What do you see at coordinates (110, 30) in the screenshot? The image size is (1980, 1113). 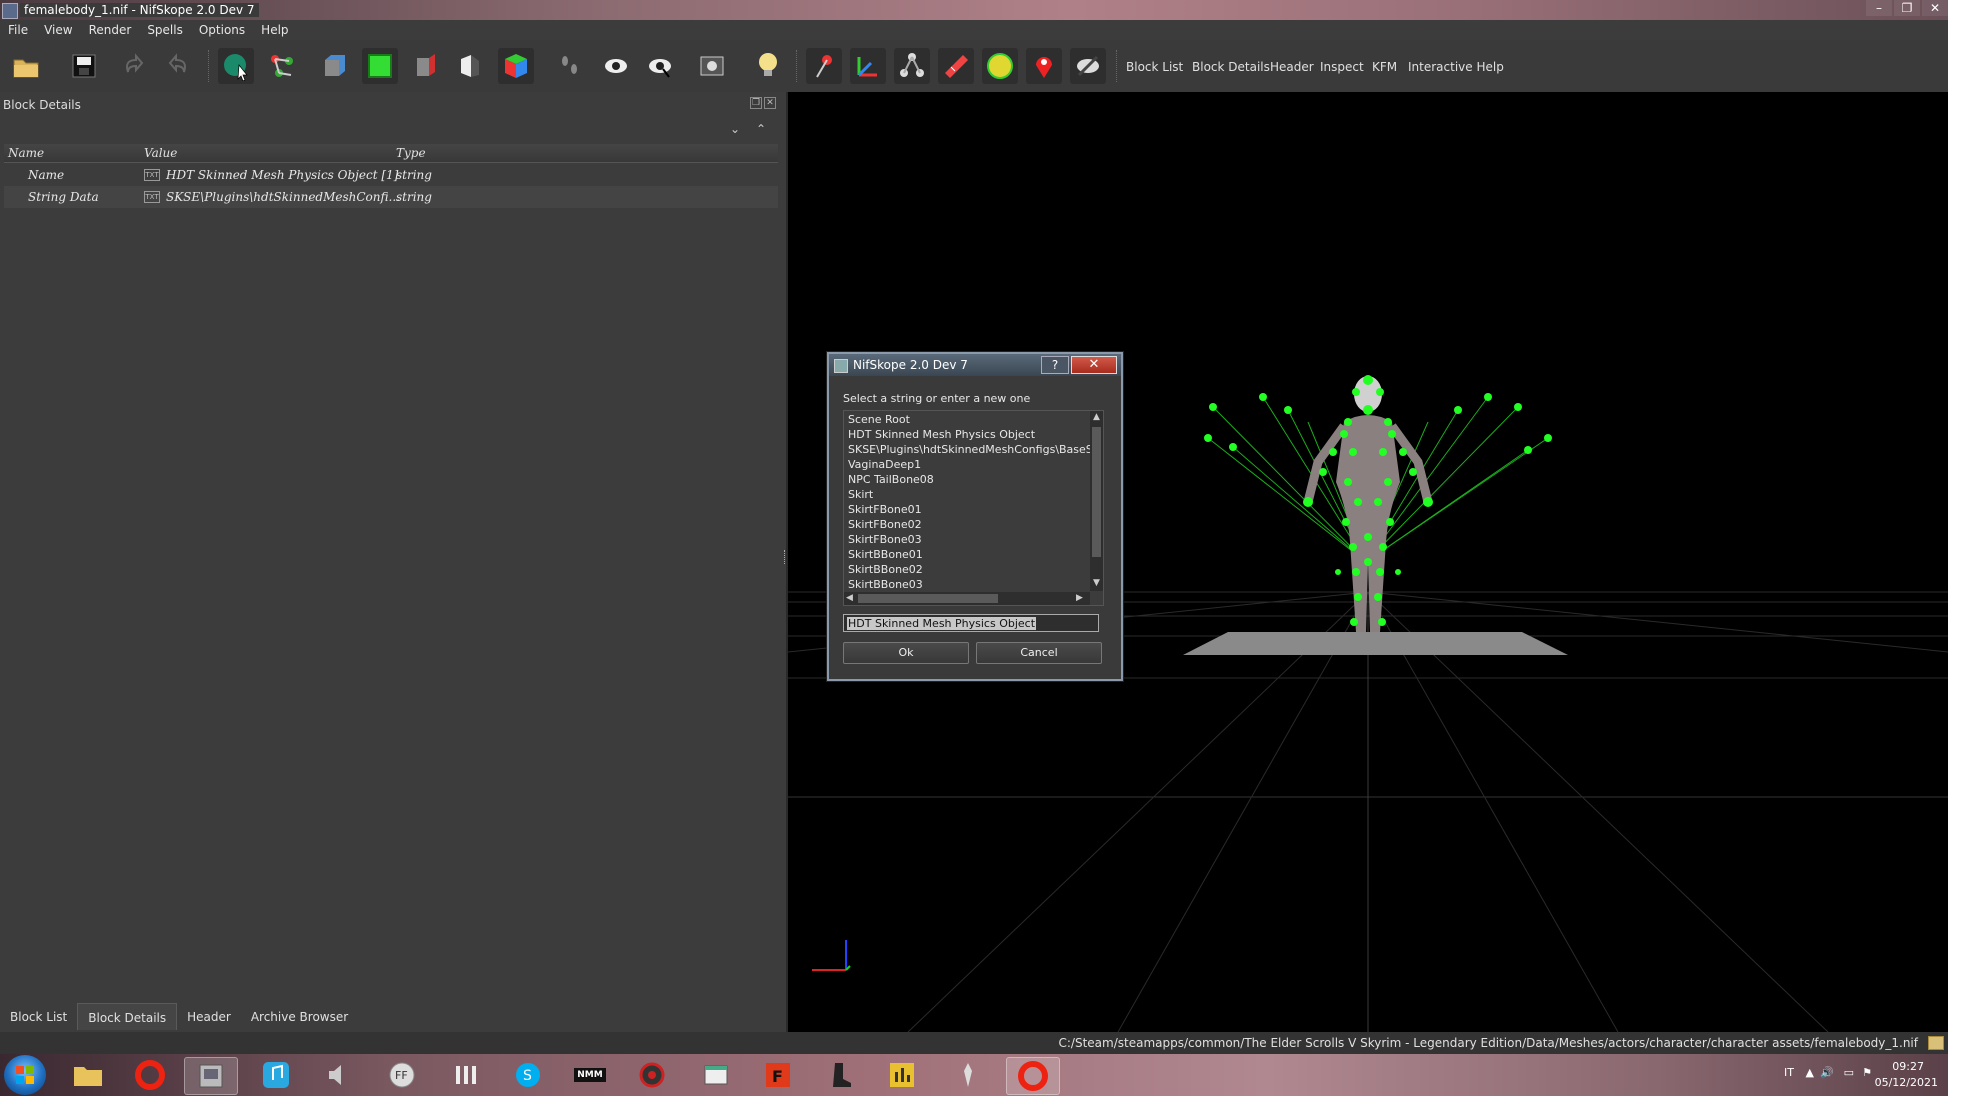 I see `menu-render: Render` at bounding box center [110, 30].